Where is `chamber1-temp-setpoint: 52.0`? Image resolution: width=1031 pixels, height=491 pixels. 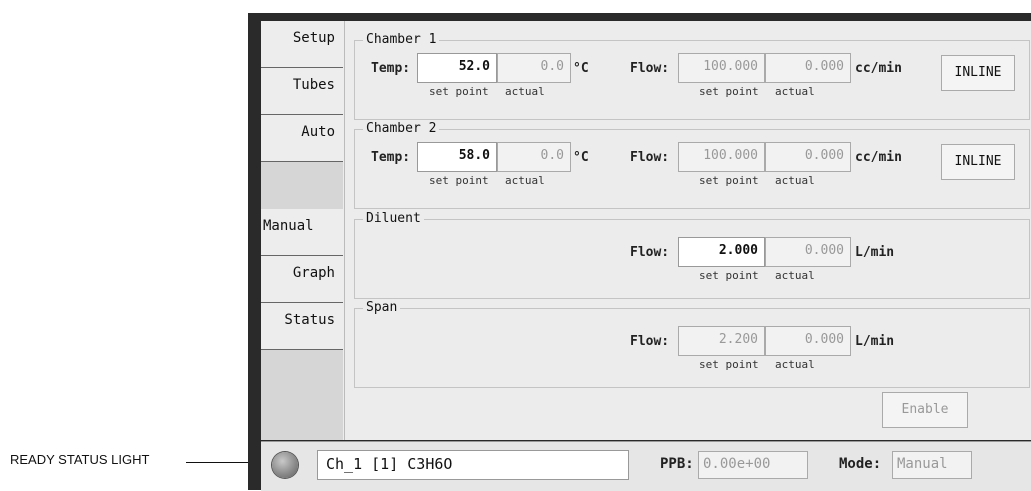 chamber1-temp-setpoint: 52.0 is located at coordinates (457, 68).